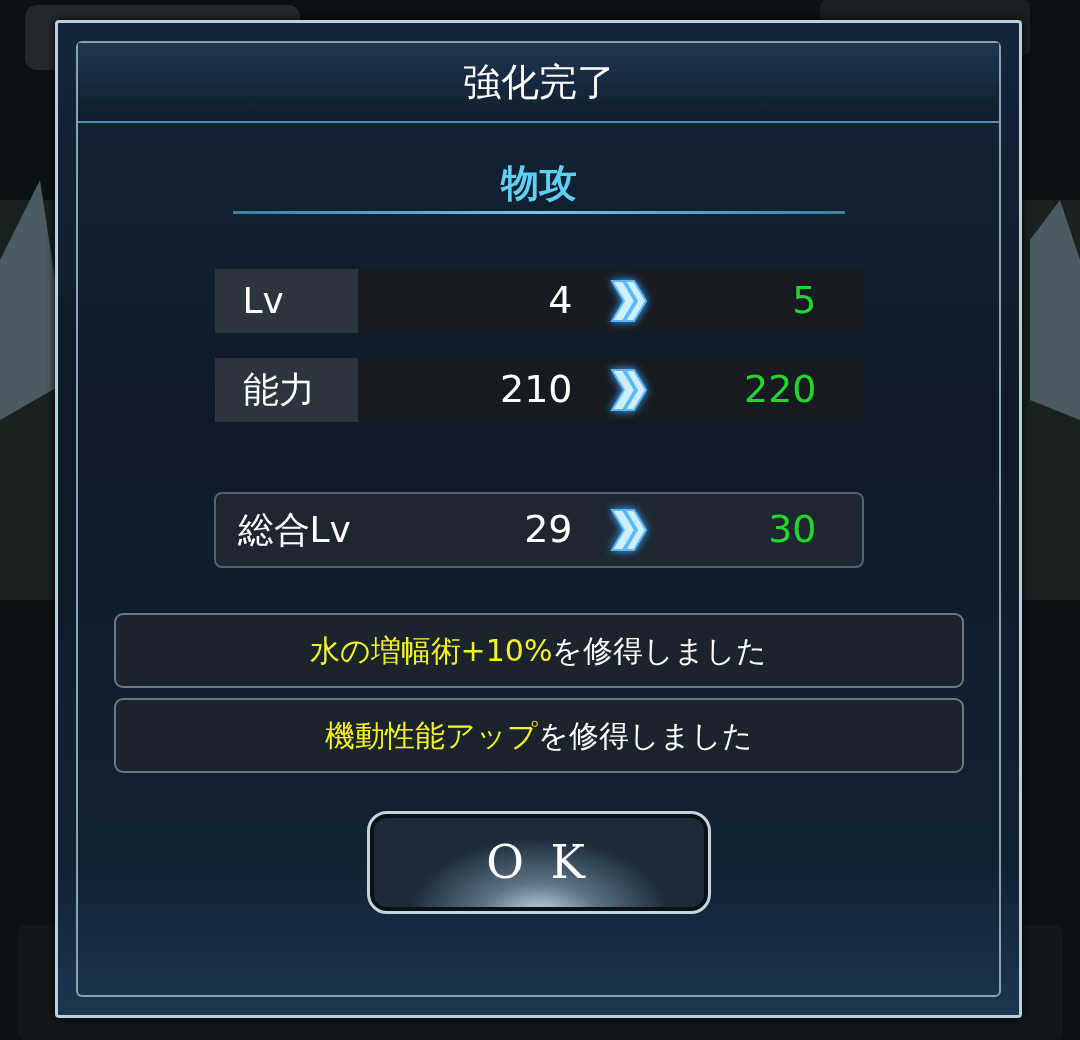 This screenshot has width=1080, height=1040. What do you see at coordinates (538, 650) in the screenshot?
I see `message-banner: 水の増幅術+10%を修得しました` at bounding box center [538, 650].